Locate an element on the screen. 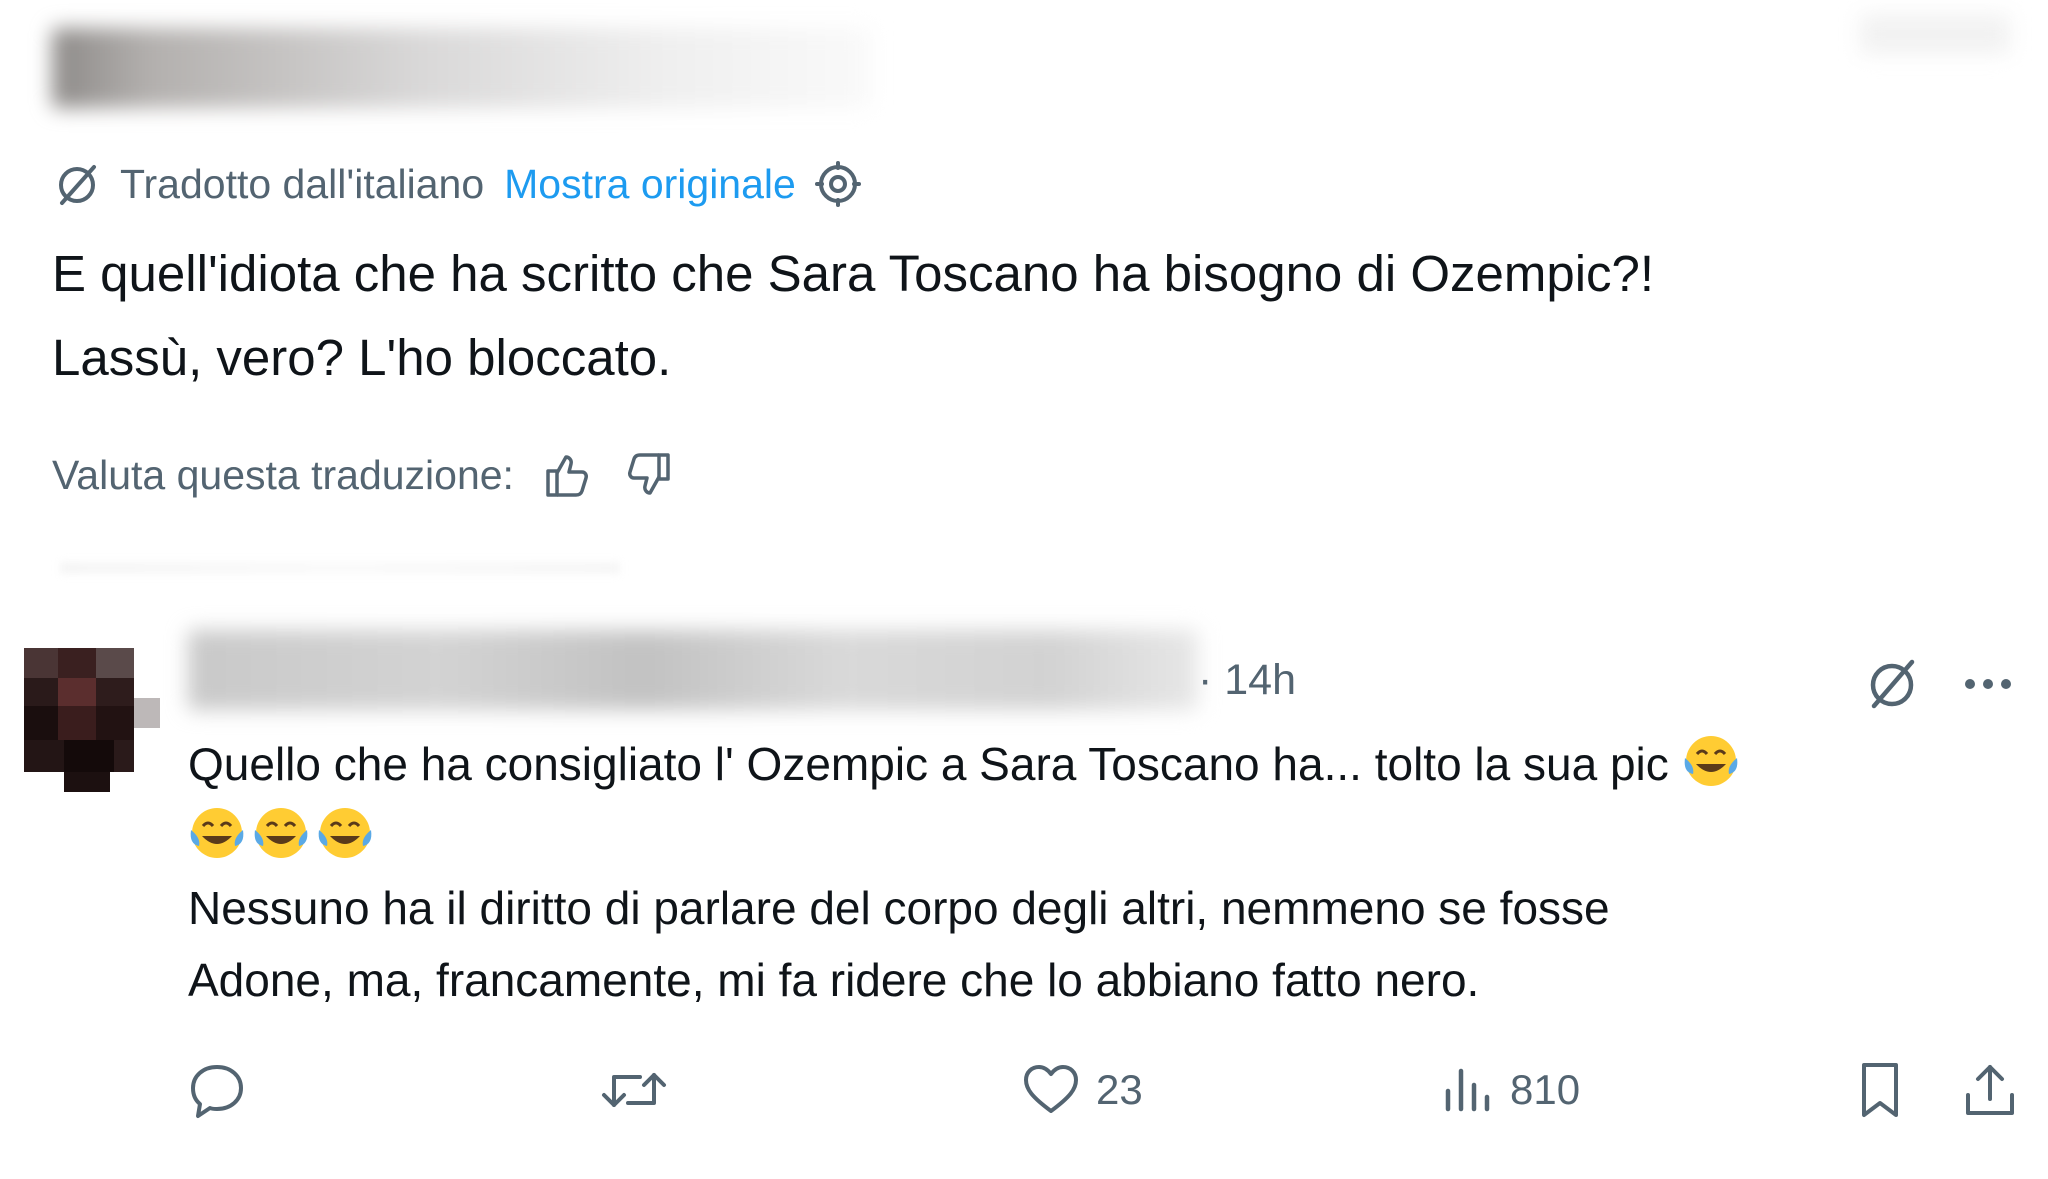  like-button: 23 is located at coordinates (1081, 1090).